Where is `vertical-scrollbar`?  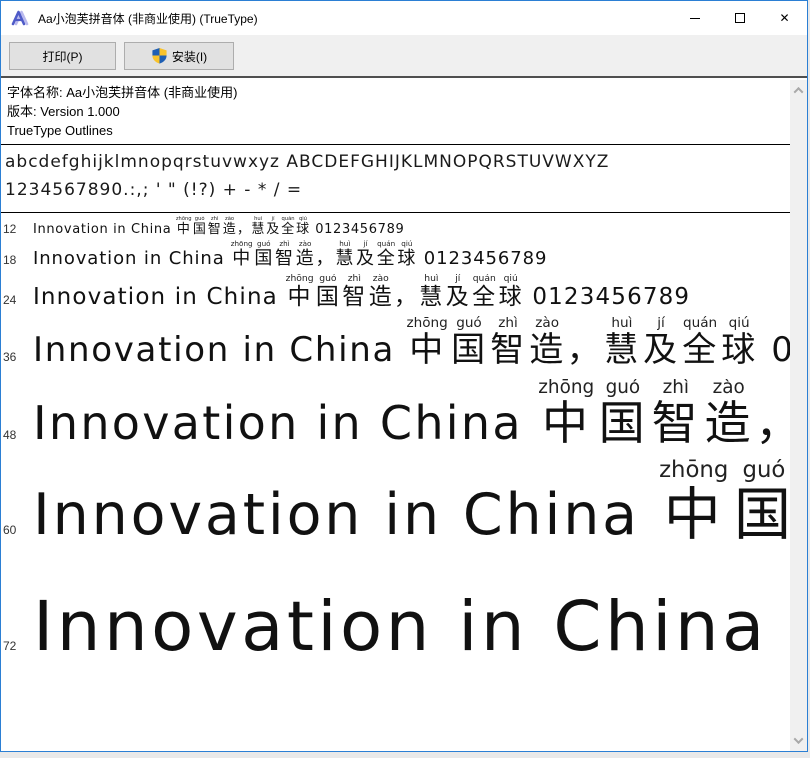
vertical-scrollbar is located at coordinates (798, 415).